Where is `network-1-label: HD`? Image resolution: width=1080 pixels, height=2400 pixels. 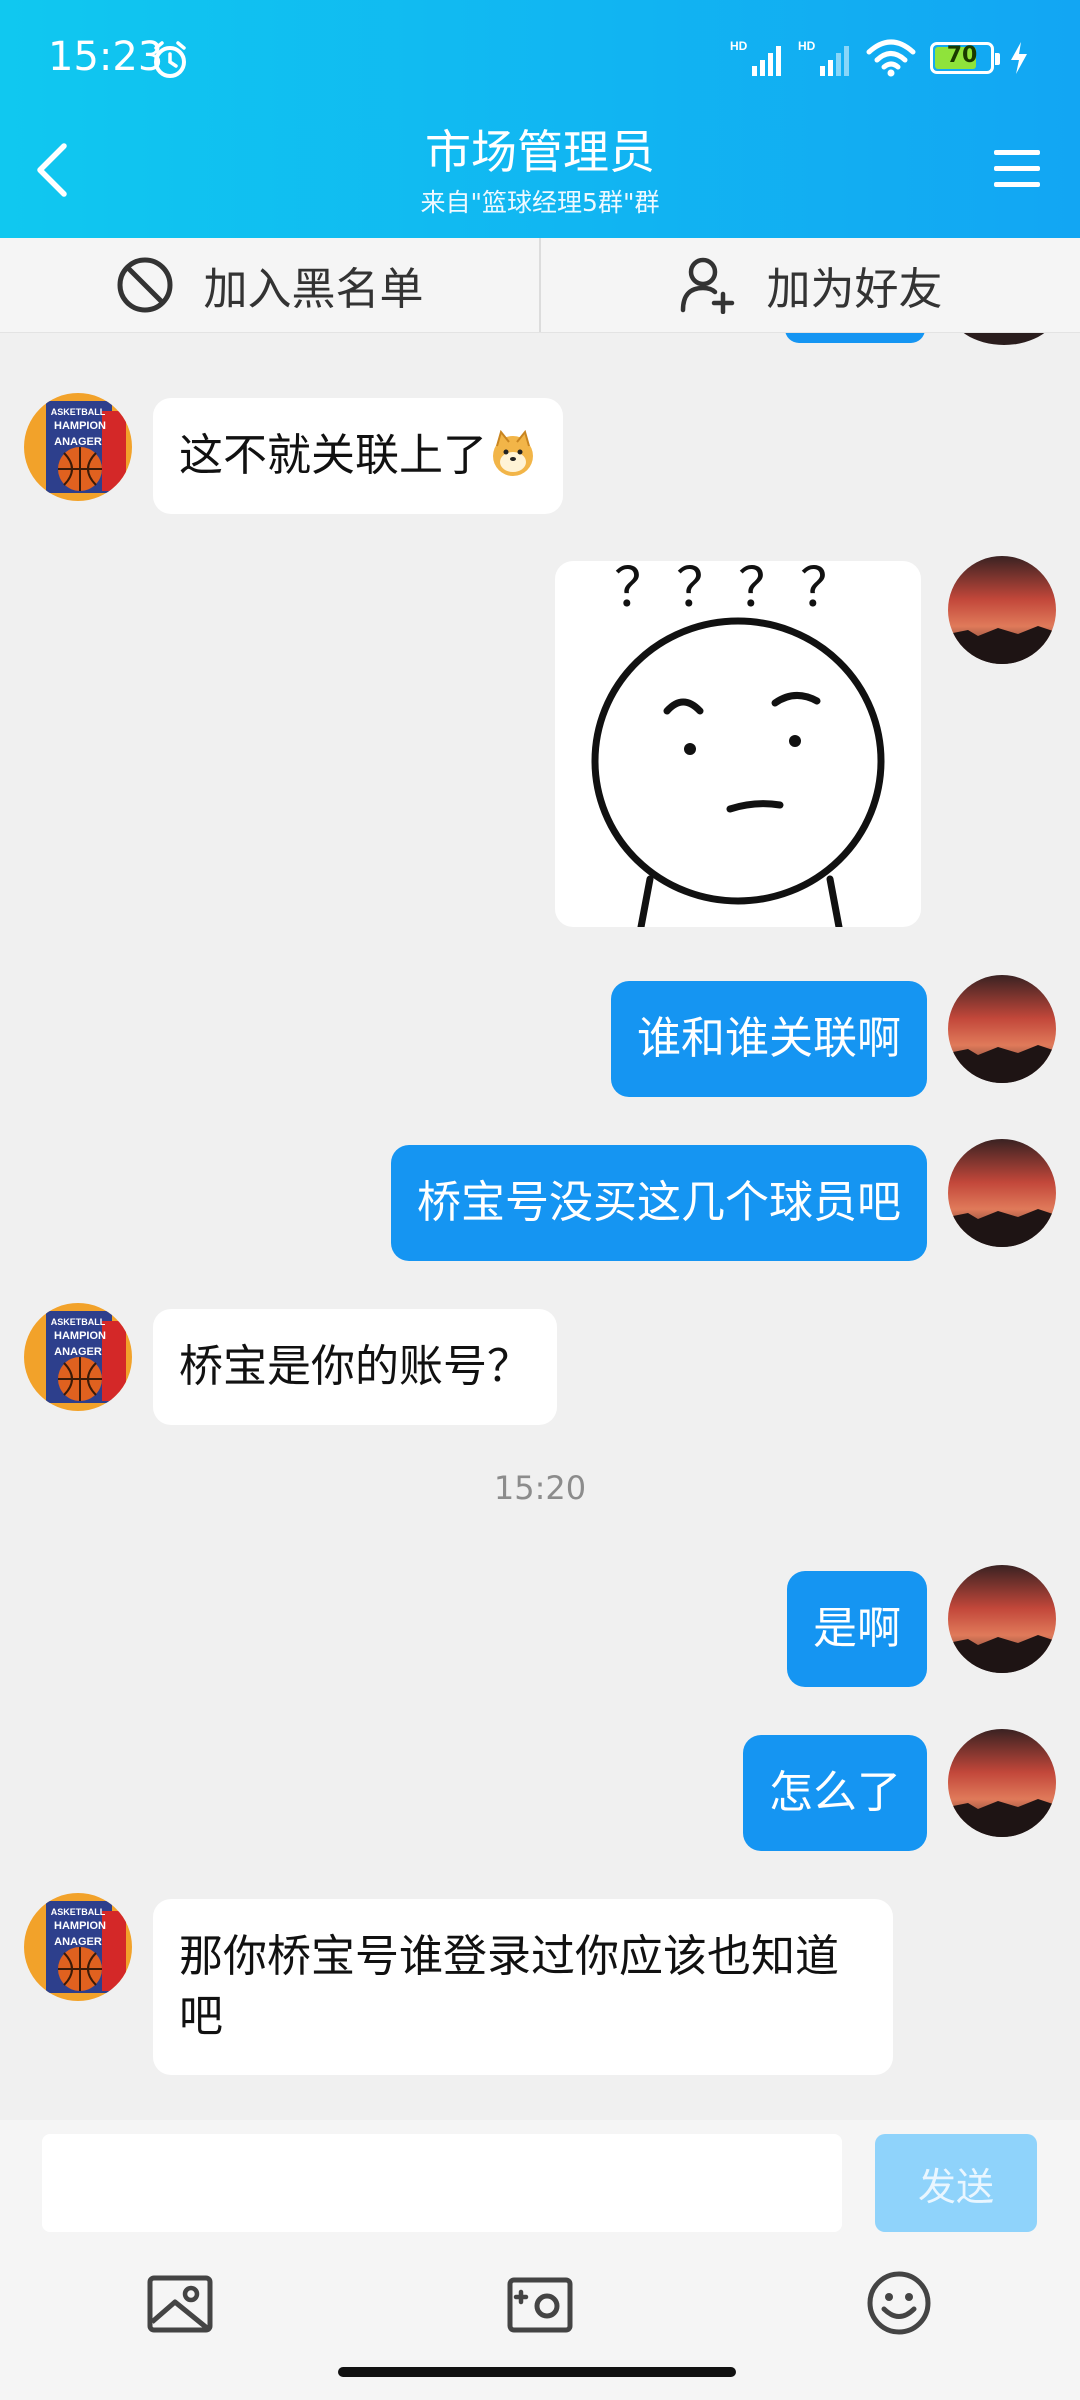 network-1-label: HD is located at coordinates (739, 46).